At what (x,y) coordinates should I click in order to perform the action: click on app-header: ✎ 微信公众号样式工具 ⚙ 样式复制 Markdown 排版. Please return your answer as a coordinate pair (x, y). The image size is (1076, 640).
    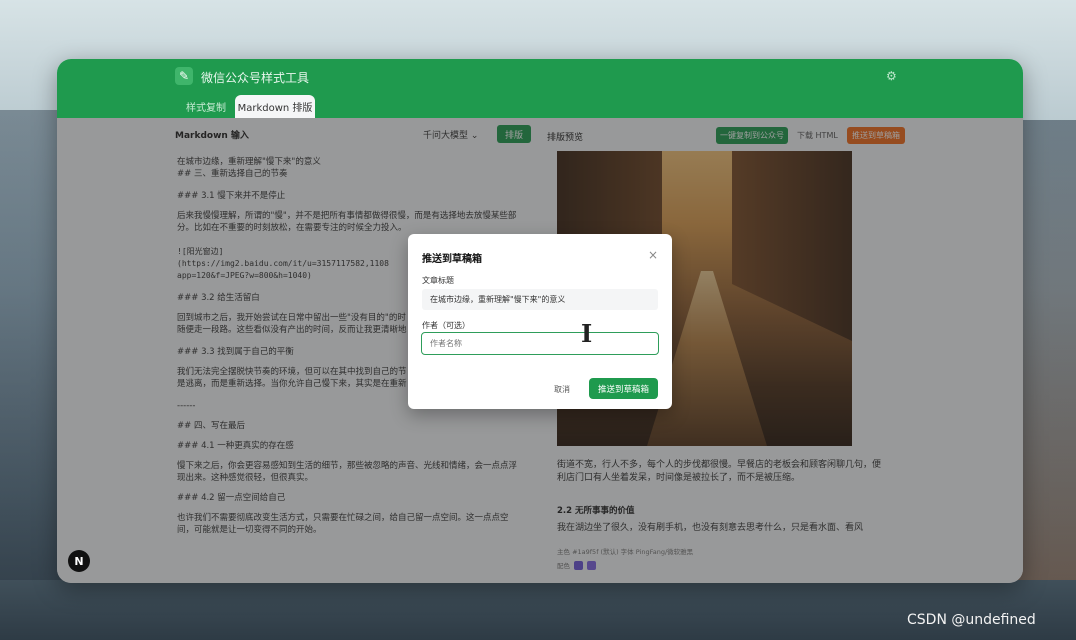
    Looking at the image, I should click on (540, 88).